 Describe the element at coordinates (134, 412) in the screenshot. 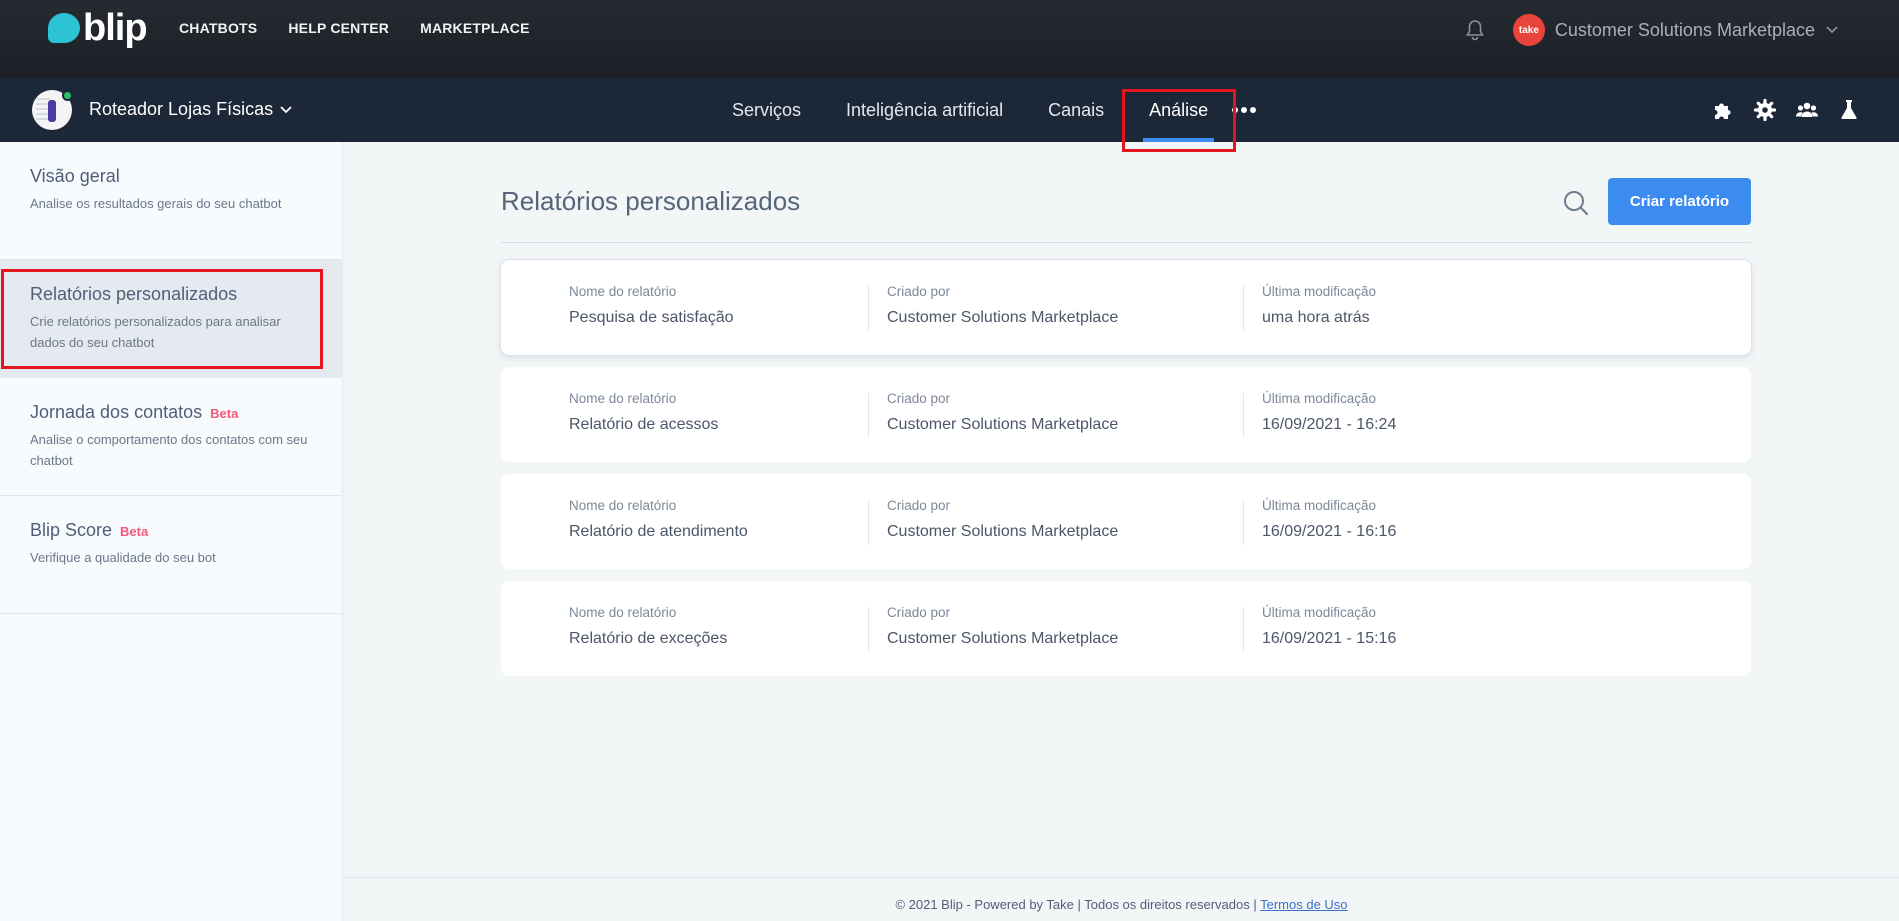

I see `sidebar-item-title: Jornada dos contatos Beta` at that location.